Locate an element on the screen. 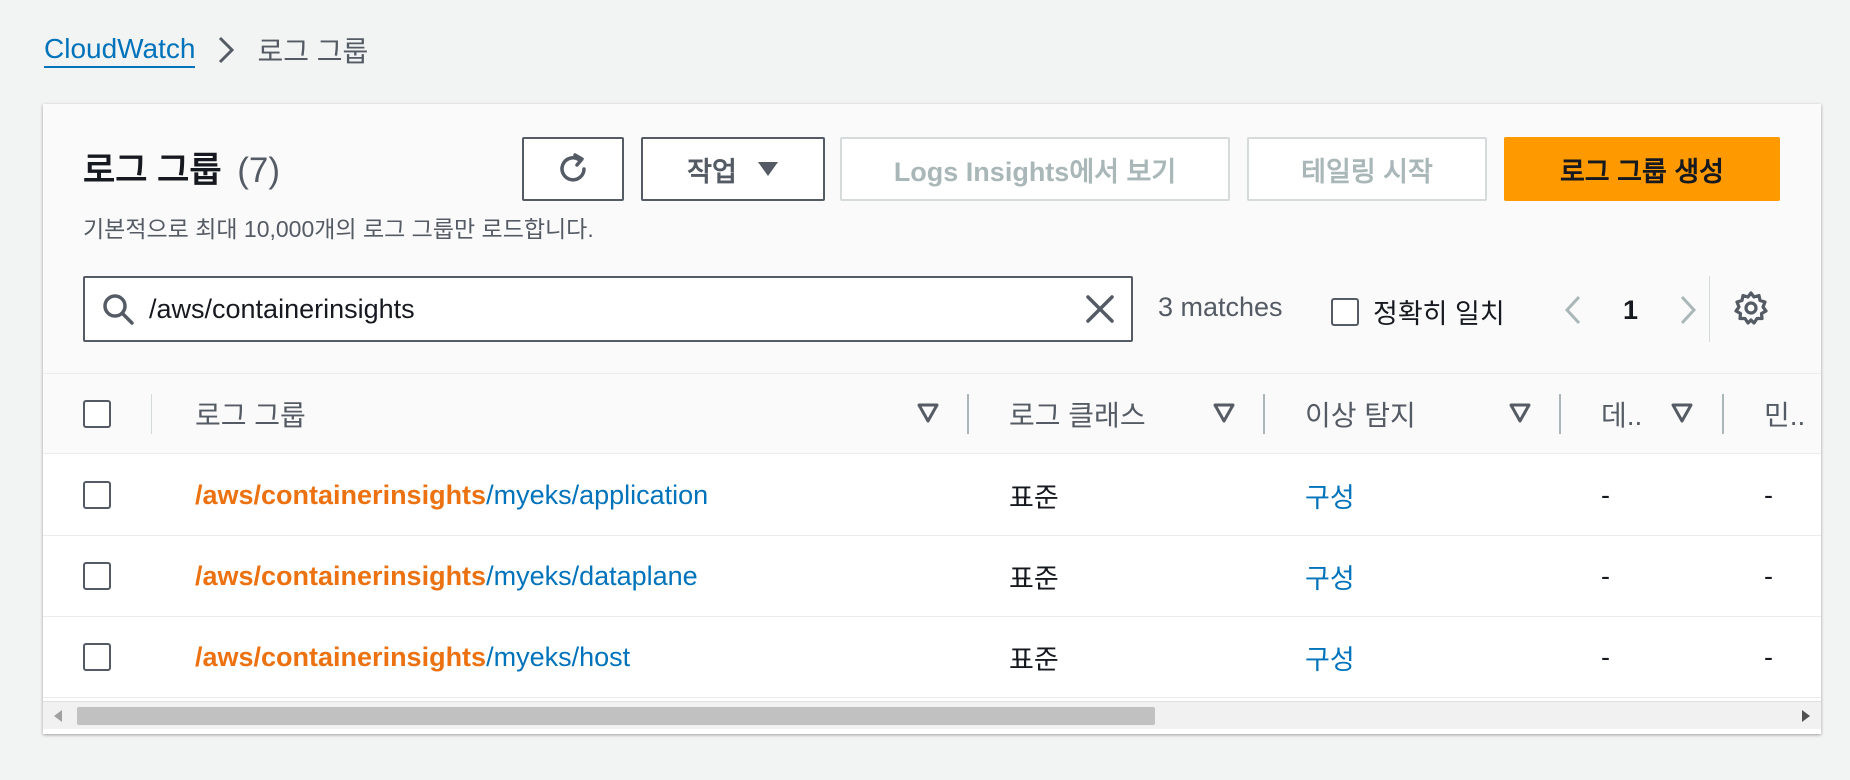 This screenshot has width=1850, height=780. refresh-button is located at coordinates (573, 169).